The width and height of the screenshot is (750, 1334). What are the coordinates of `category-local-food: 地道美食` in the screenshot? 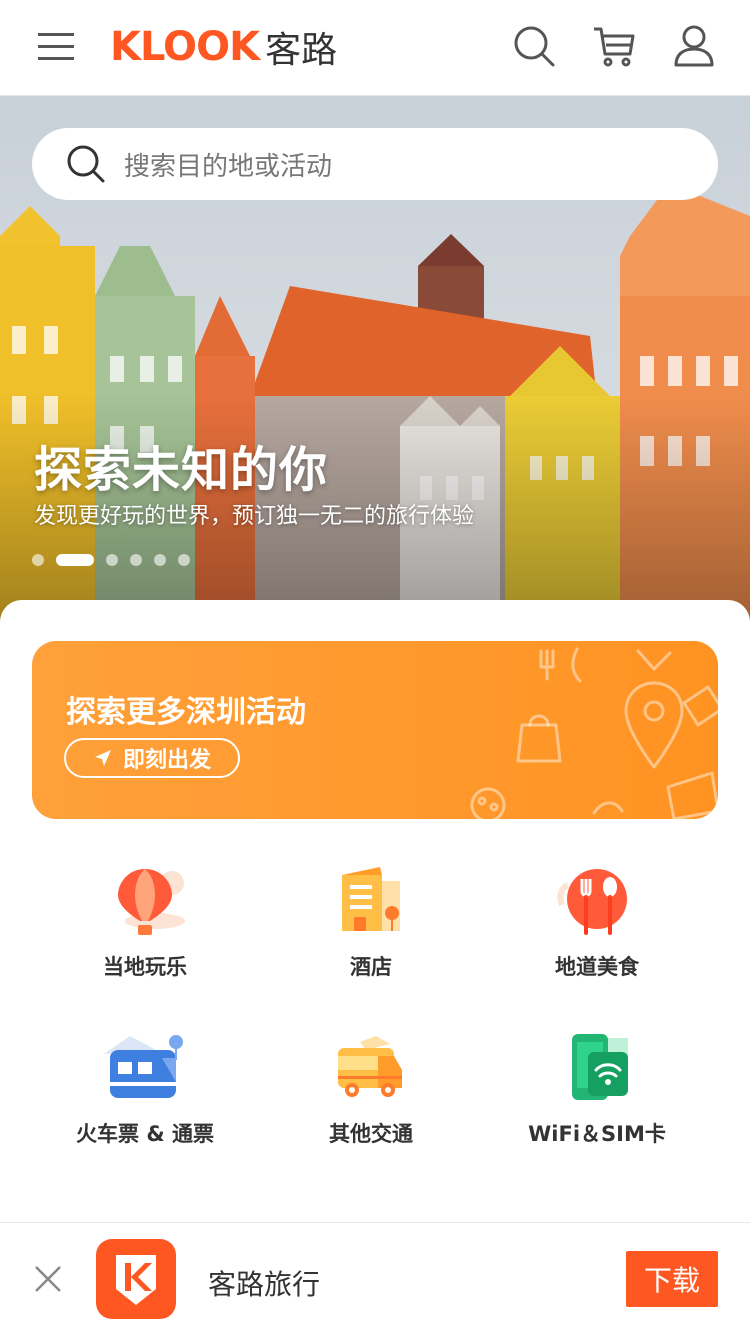 It's located at (597, 923).